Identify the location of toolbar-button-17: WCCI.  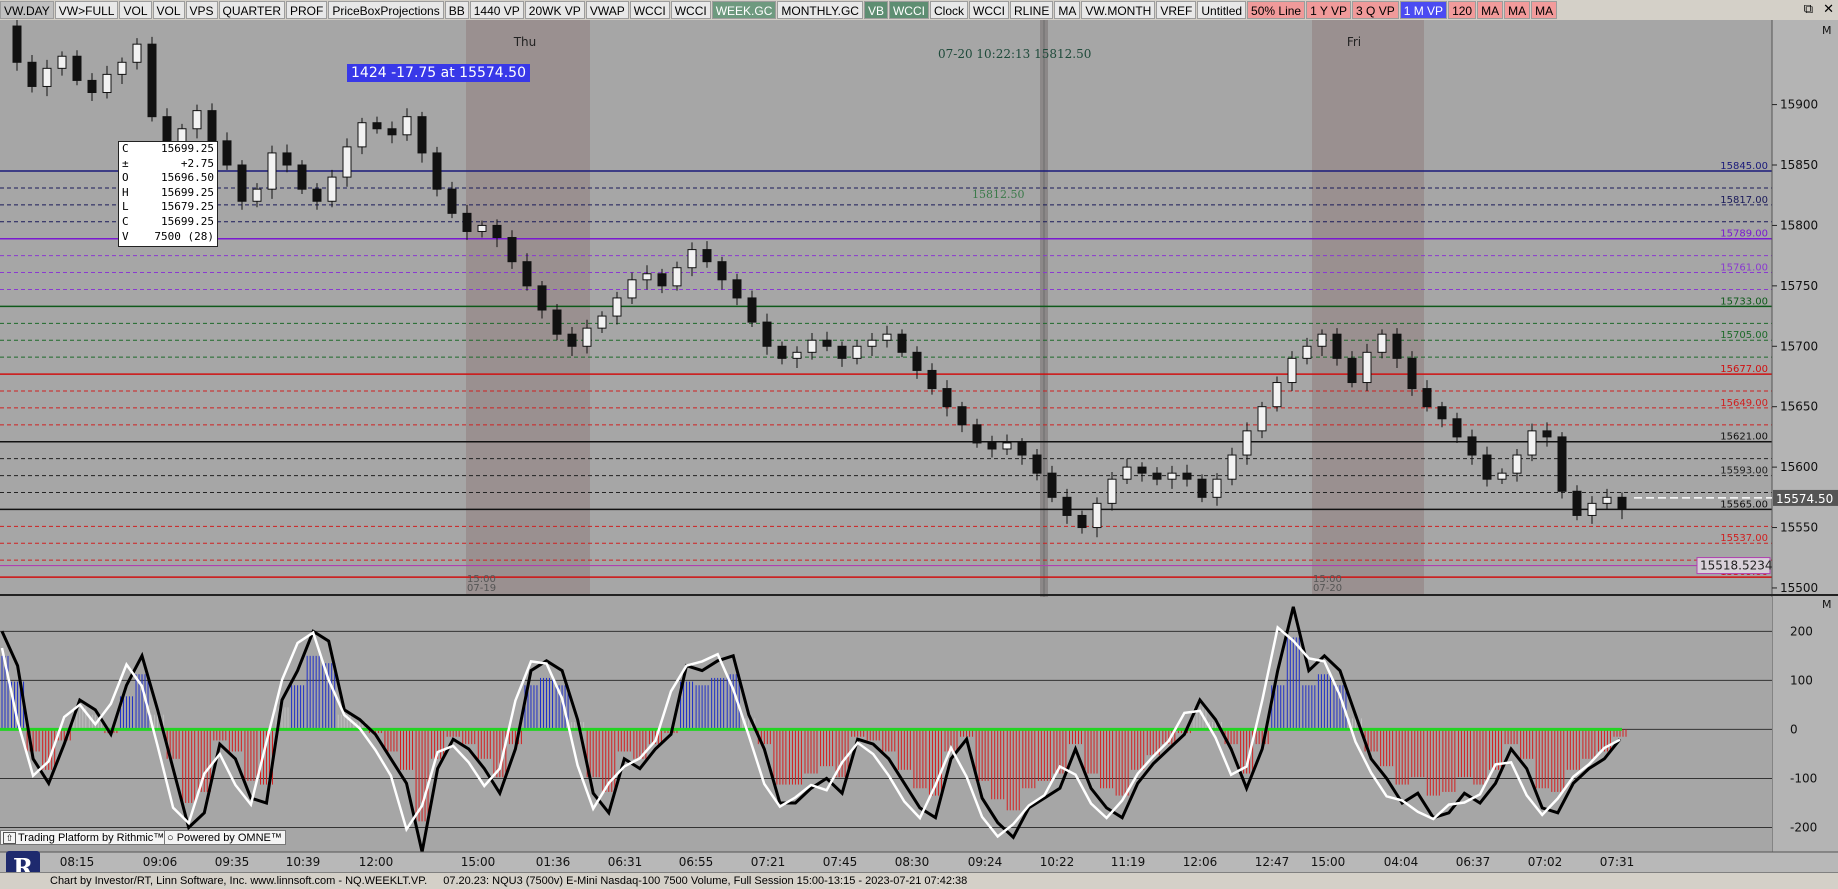
(908, 10).